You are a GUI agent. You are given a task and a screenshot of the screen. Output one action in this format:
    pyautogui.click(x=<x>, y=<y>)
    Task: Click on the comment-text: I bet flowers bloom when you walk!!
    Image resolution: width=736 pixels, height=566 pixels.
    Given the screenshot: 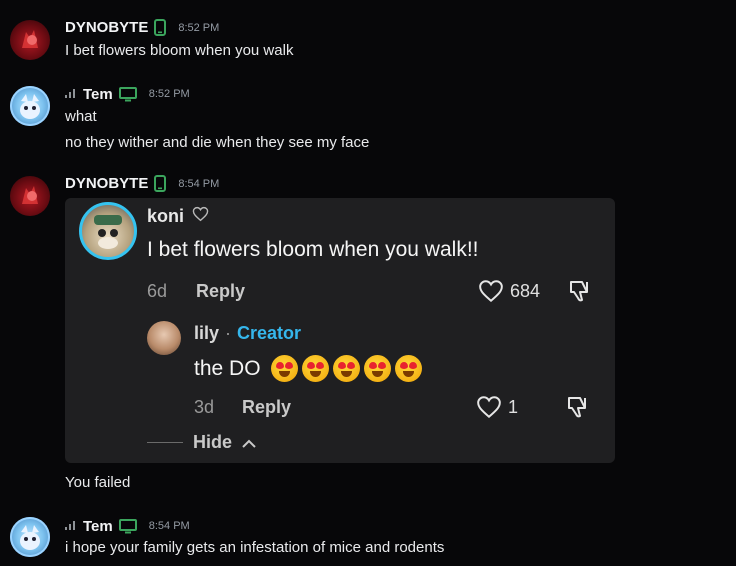 What is the action you would take?
    pyautogui.click(x=313, y=249)
    